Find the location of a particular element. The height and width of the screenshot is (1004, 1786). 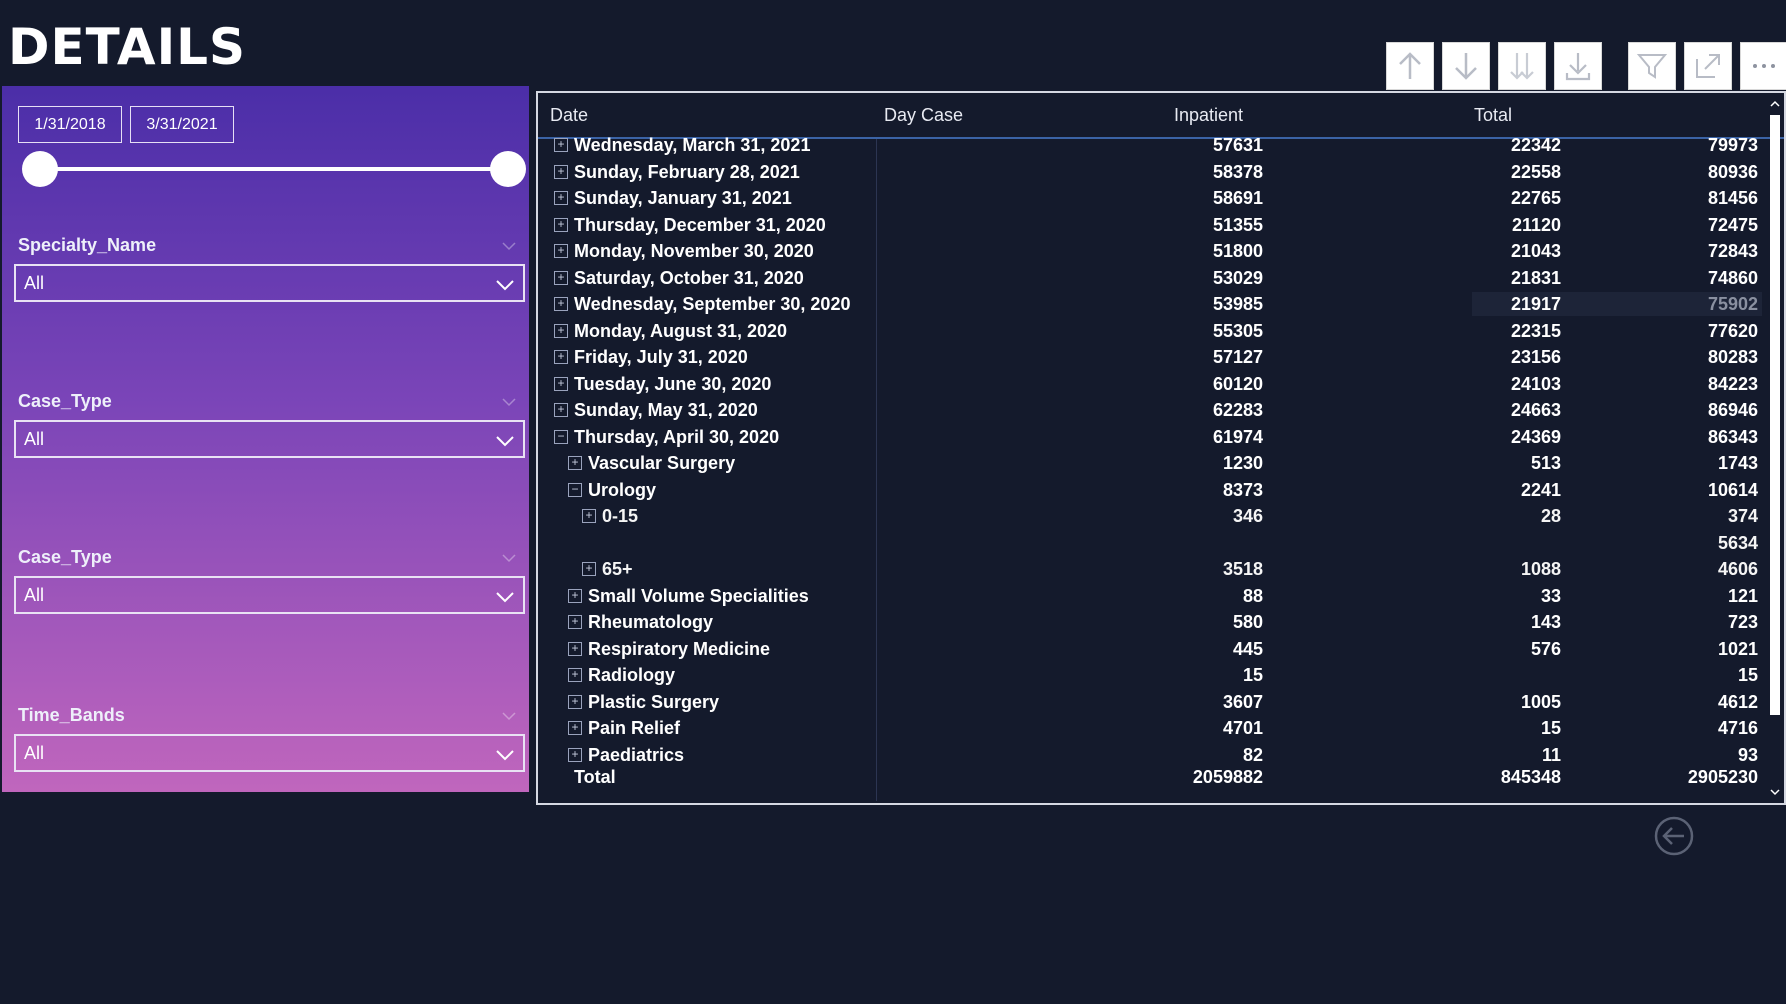

cell-day-case: 88 is located at coordinates (1252, 595).